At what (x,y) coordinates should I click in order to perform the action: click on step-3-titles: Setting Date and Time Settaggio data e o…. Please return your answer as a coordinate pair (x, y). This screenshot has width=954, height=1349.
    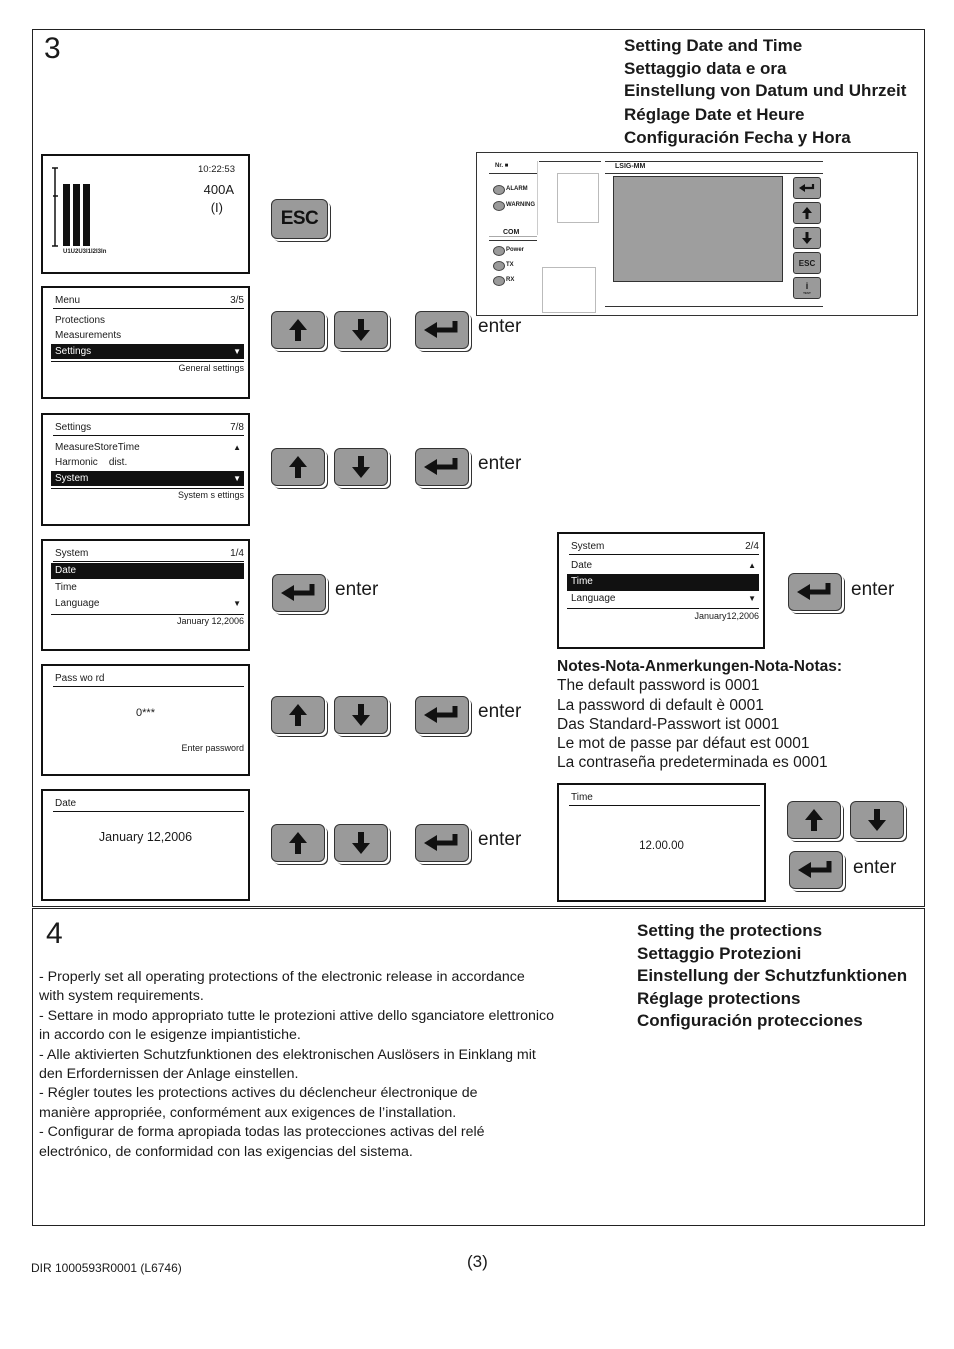
    Looking at the image, I should click on (765, 92).